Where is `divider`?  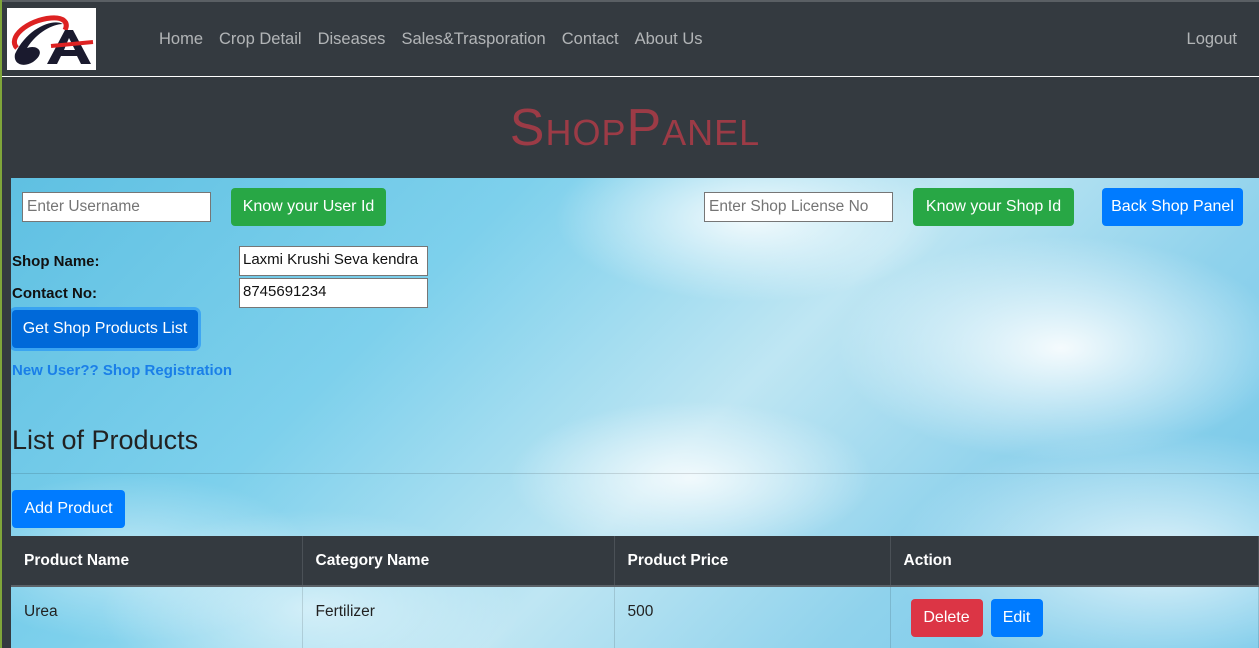
divider is located at coordinates (635, 473).